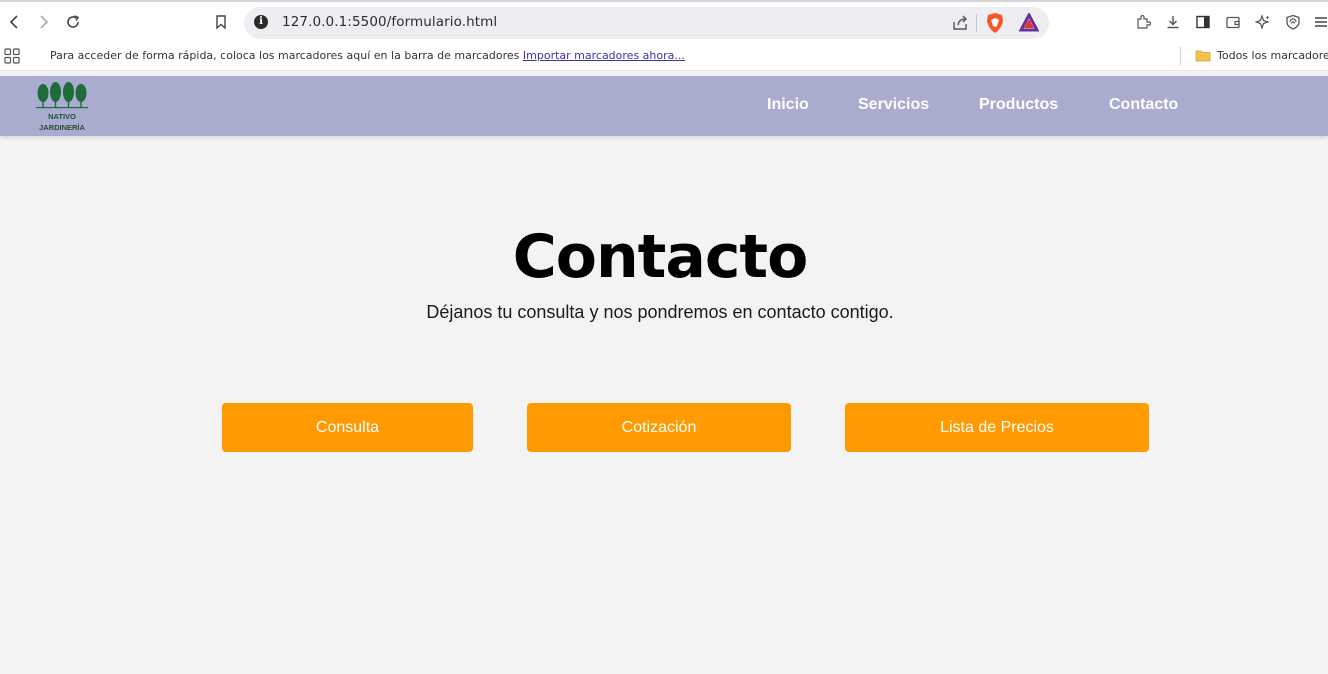 The width and height of the screenshot is (1328, 674). I want to click on browser-toolbar: i 127.0.0.1:5500/formulario.html, so click(664, 21).